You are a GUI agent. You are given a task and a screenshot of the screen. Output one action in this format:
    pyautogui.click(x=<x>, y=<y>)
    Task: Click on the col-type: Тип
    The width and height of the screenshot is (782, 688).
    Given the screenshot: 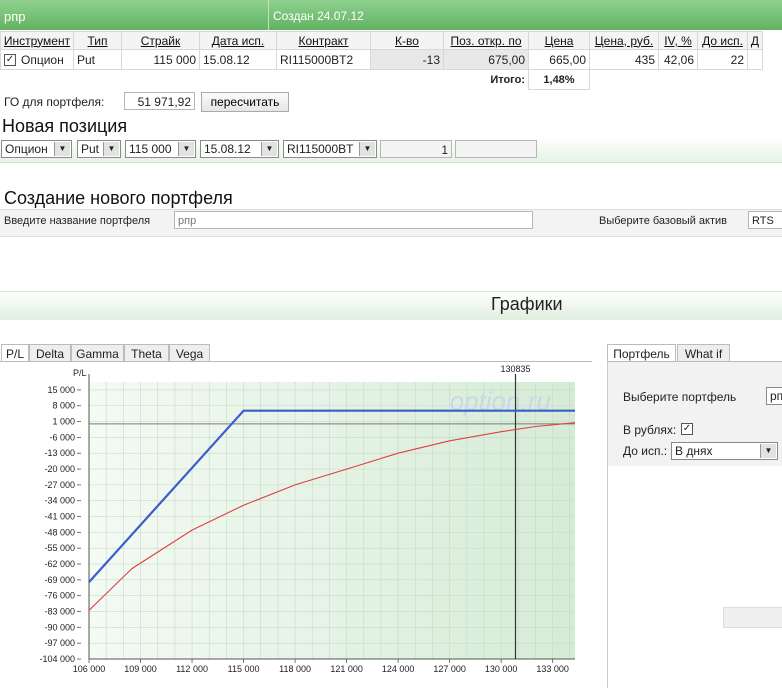 What is the action you would take?
    pyautogui.click(x=97, y=40)
    